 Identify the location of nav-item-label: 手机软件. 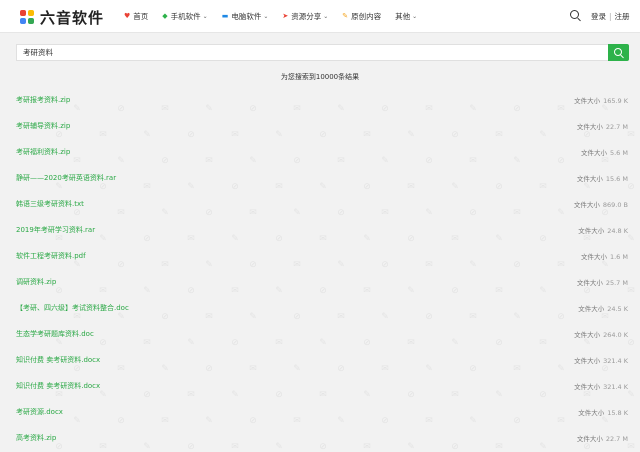
(185, 16).